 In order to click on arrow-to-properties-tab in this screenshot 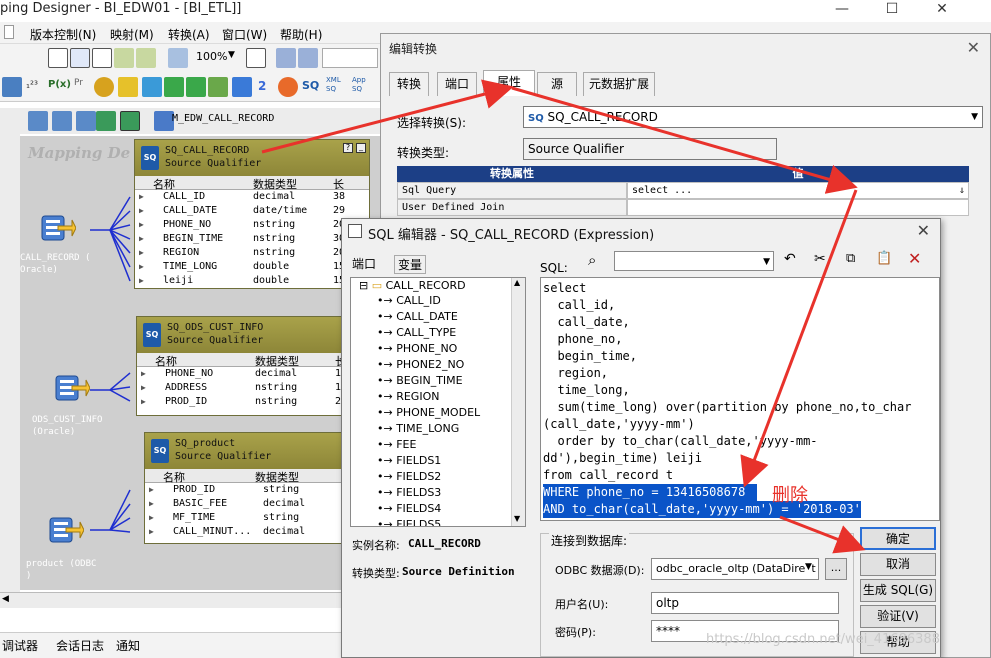, I will do `click(387, 116)`.